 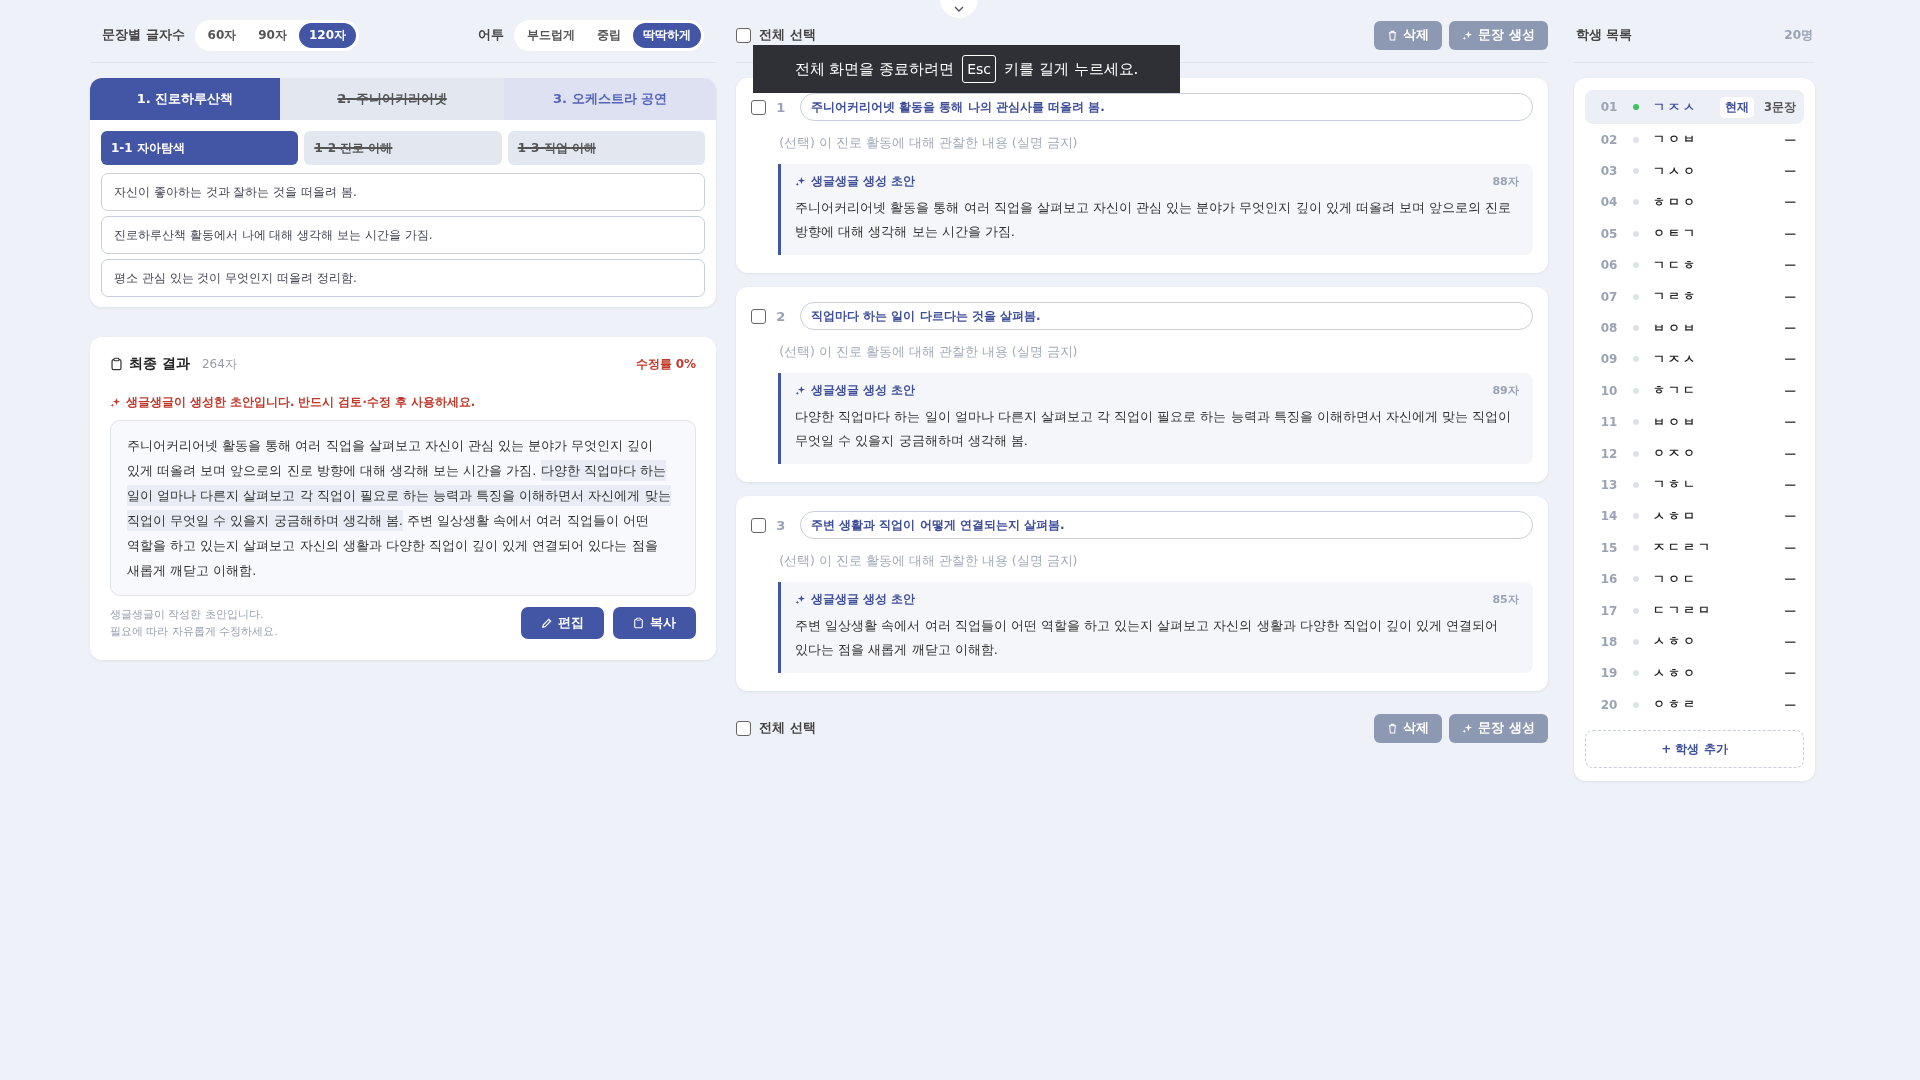 I want to click on tone-option: 중립, so click(x=609, y=35).